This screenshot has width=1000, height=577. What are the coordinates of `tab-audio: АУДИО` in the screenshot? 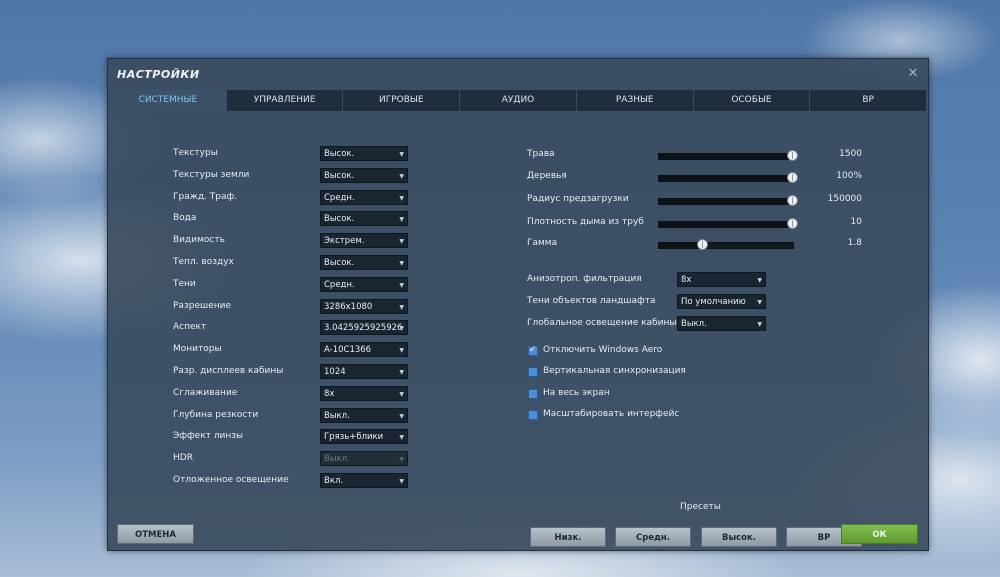 It's located at (518, 100).